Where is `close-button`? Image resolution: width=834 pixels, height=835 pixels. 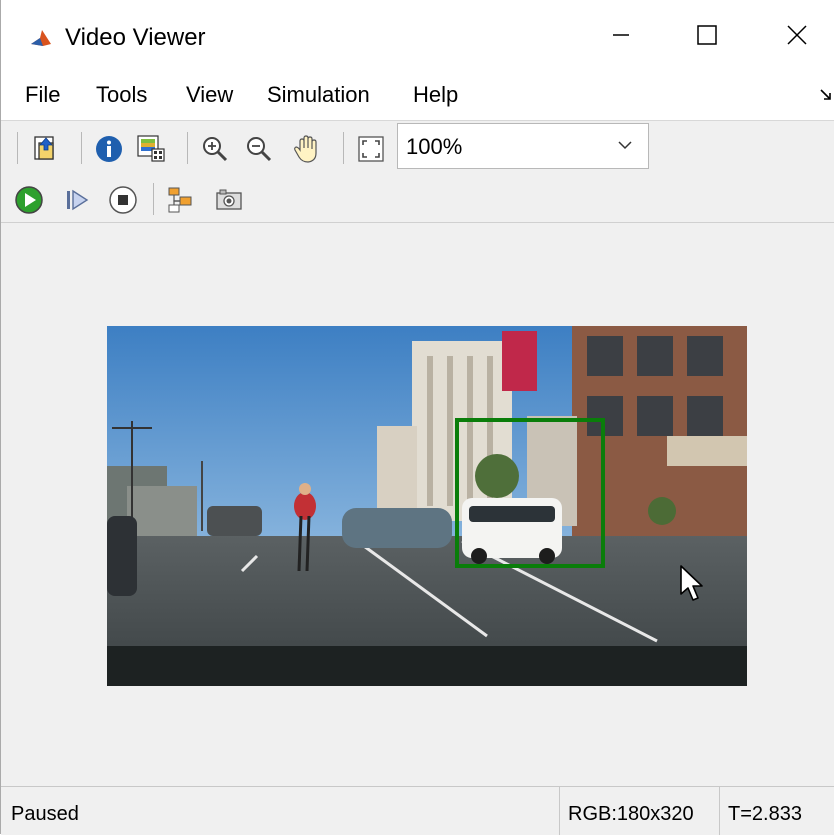 close-button is located at coordinates (797, 35).